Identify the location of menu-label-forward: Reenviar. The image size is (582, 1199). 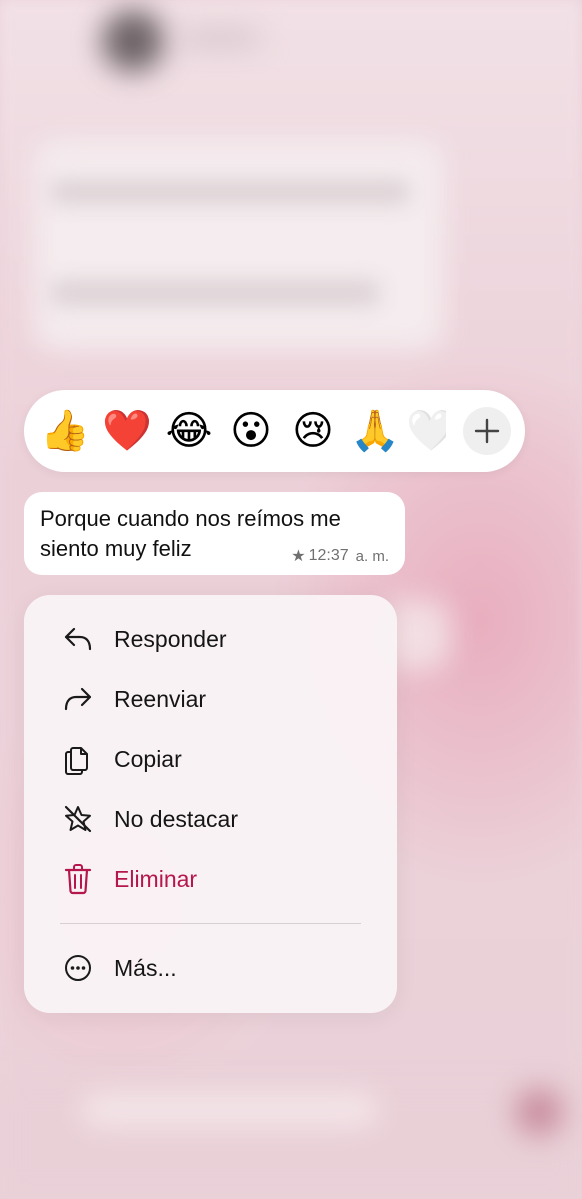
(160, 698).